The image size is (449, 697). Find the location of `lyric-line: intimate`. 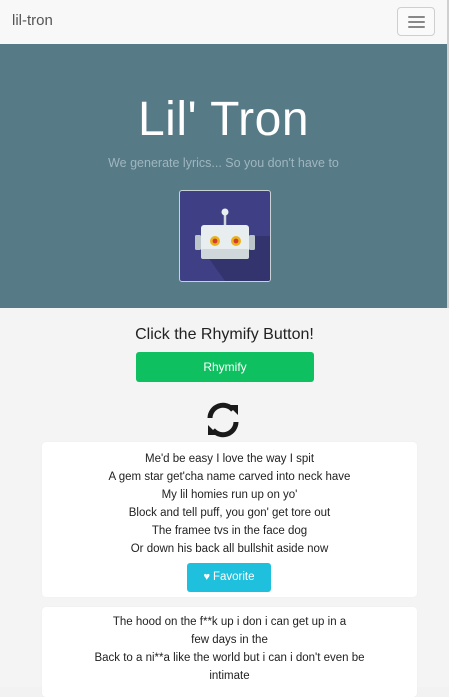

lyric-line: intimate is located at coordinates (229, 676).